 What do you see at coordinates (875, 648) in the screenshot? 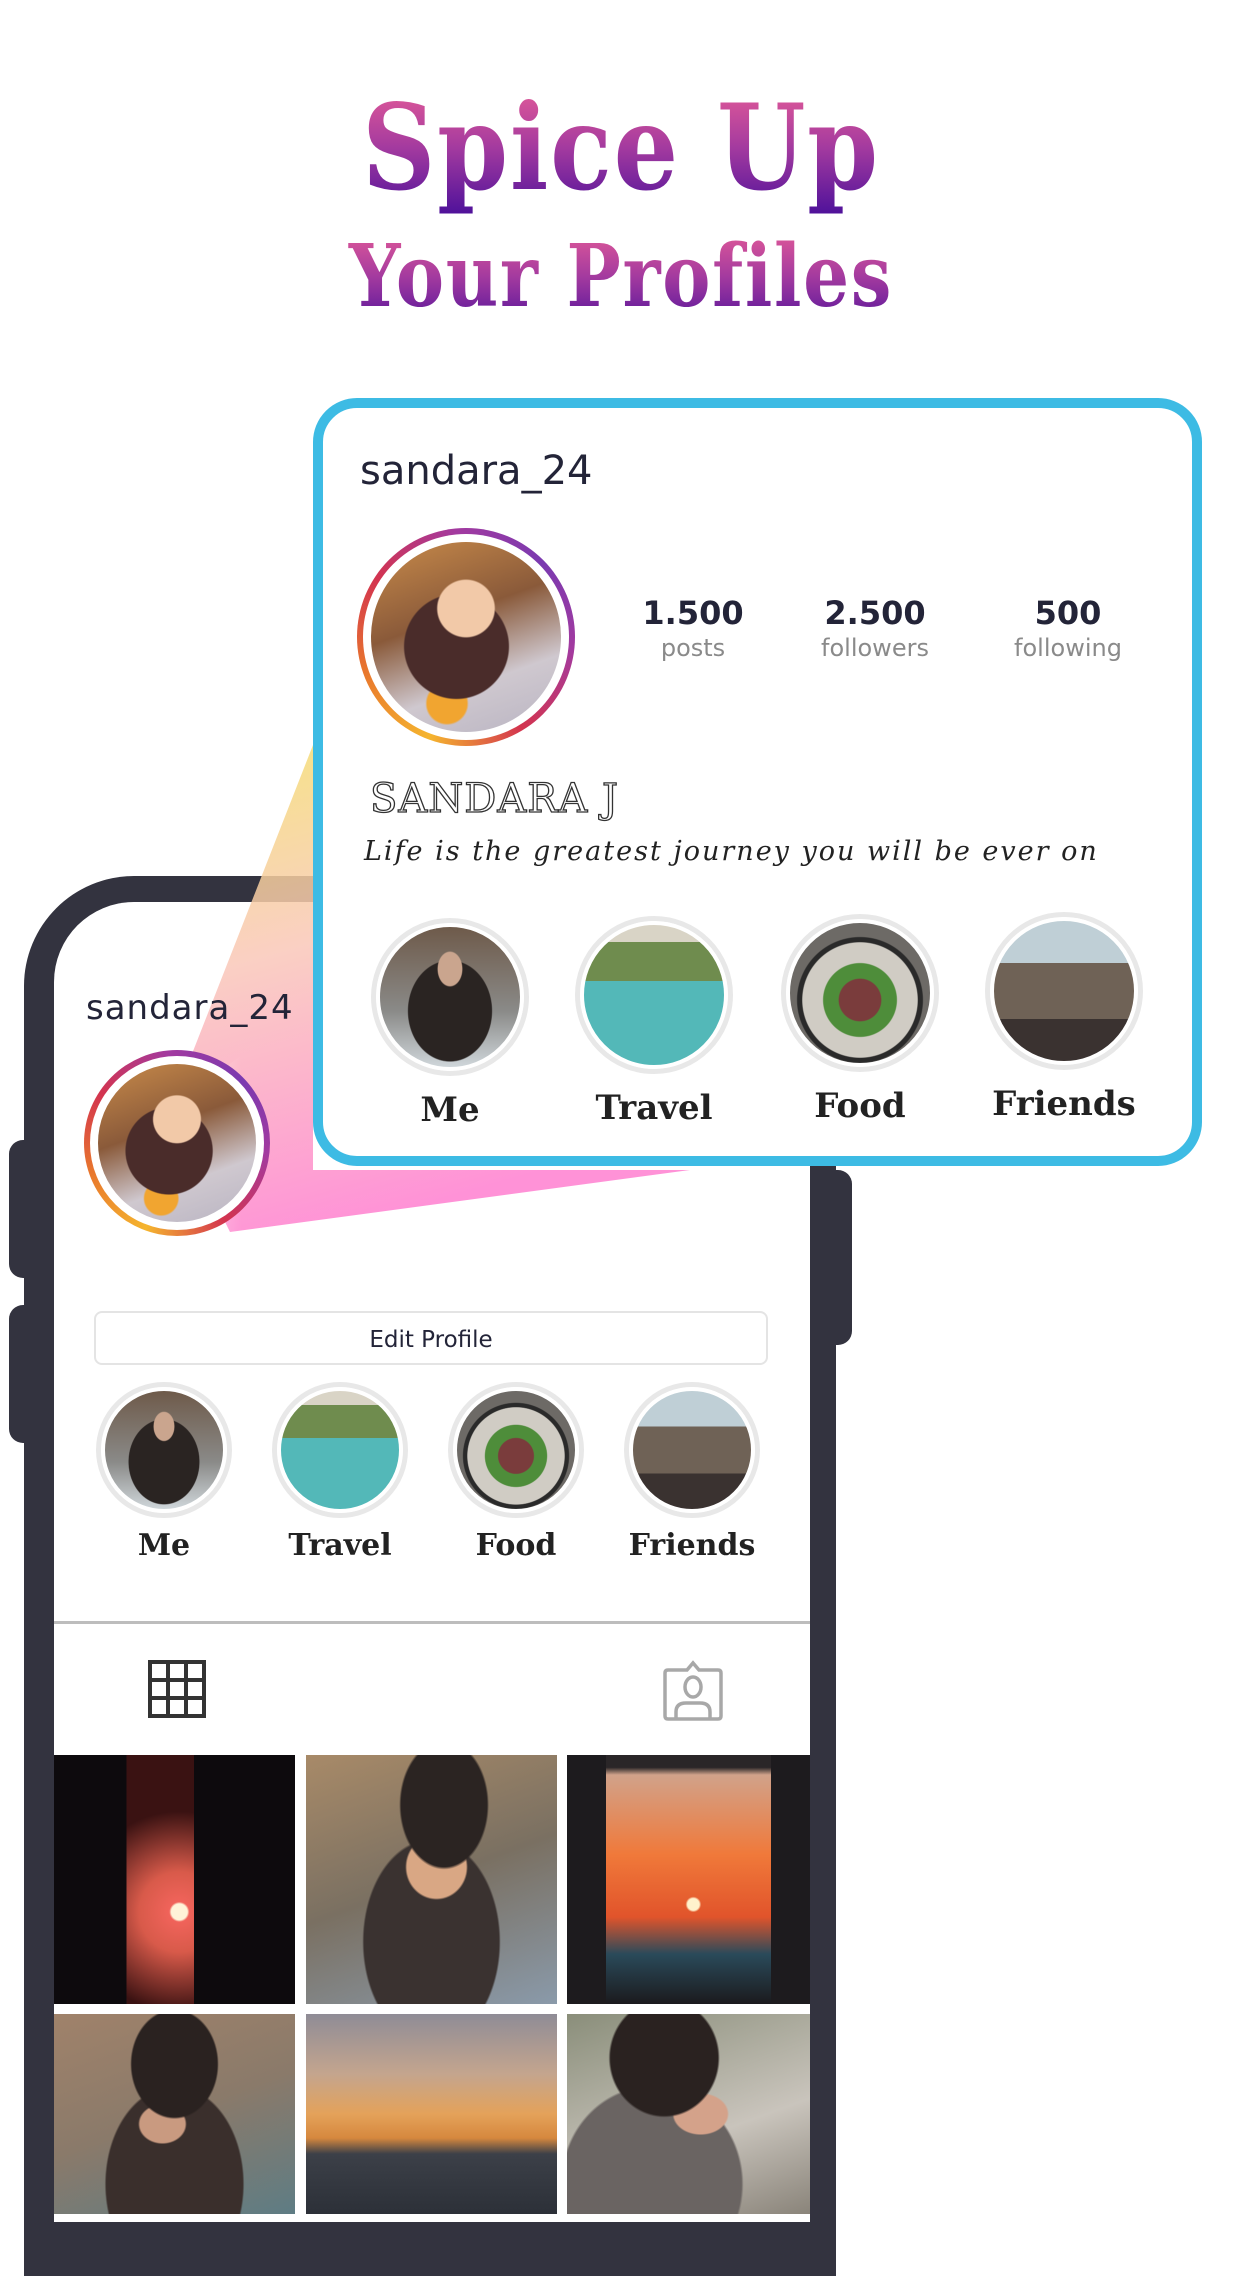
I see `stat-label: followers` at bounding box center [875, 648].